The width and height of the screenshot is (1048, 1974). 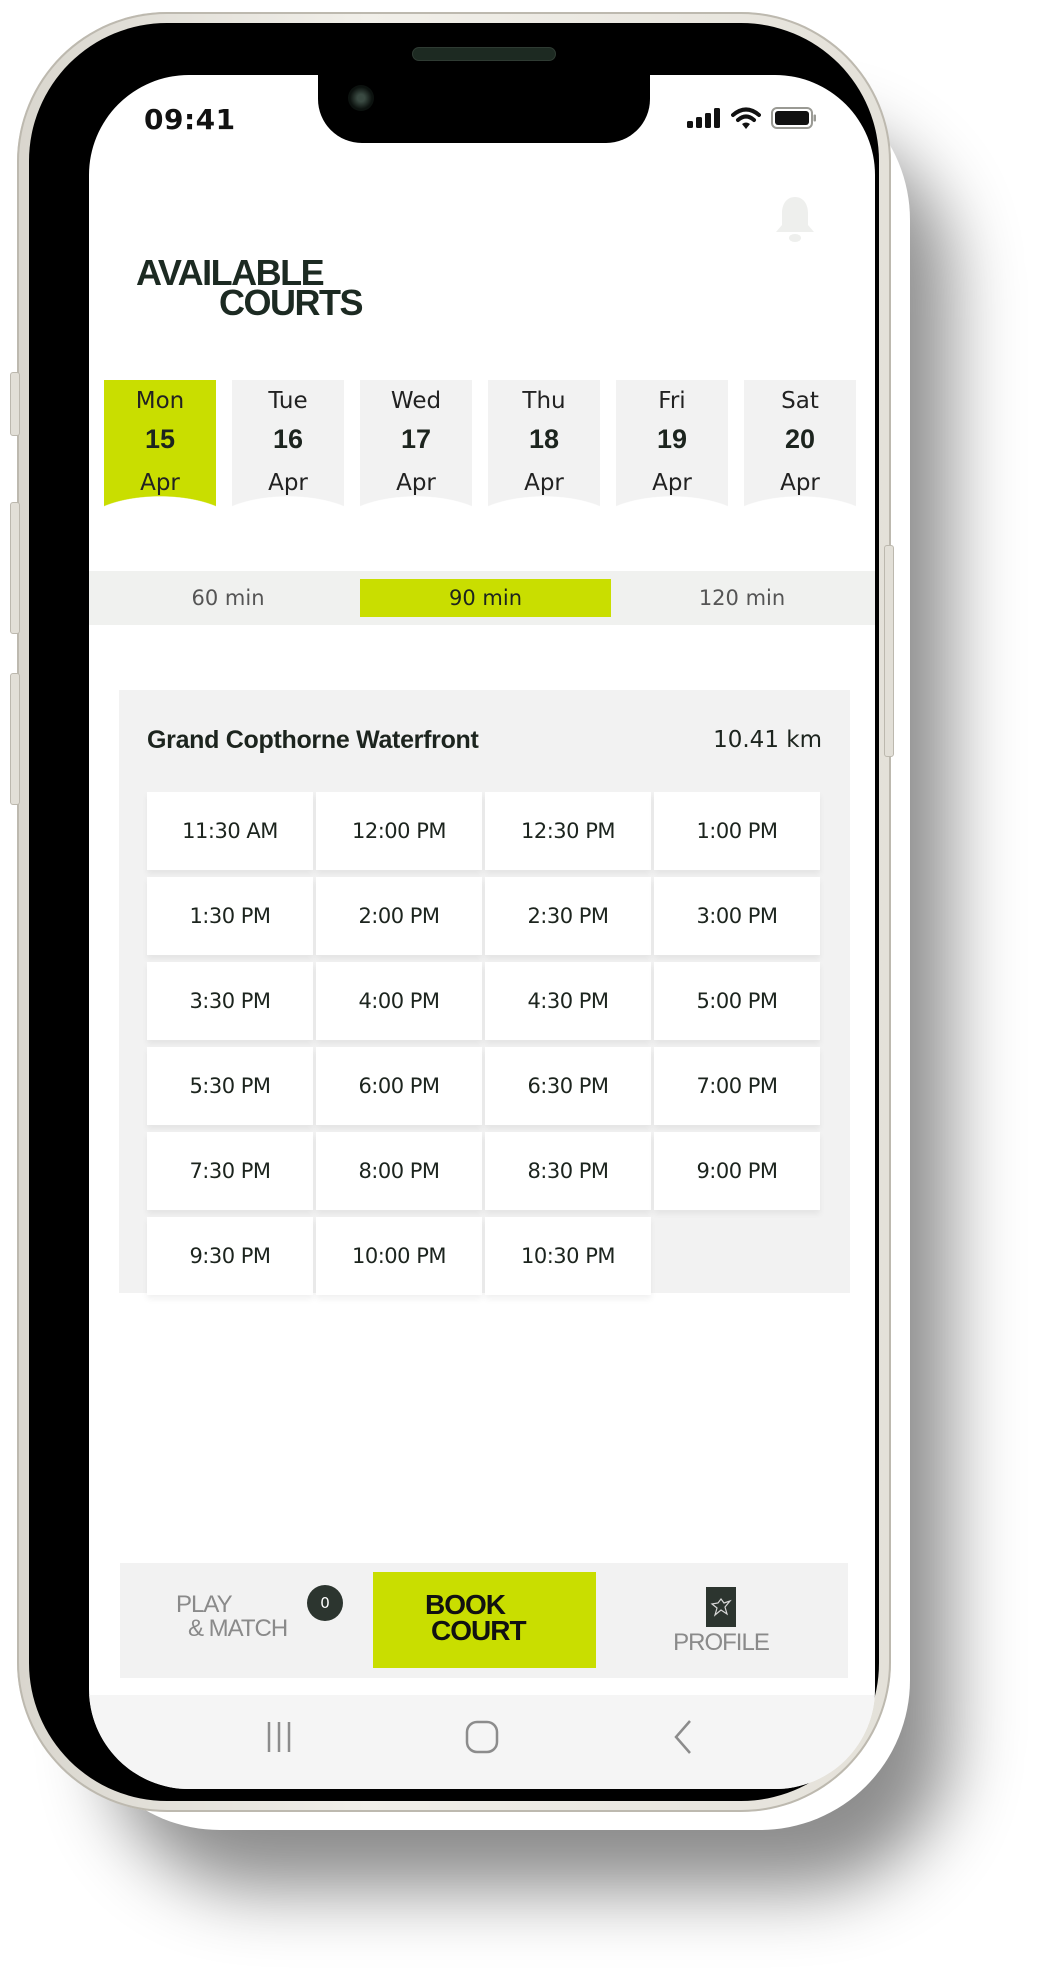 What do you see at coordinates (800, 455) in the screenshot?
I see `date-tab-sat-20: Sat 20 Apr` at bounding box center [800, 455].